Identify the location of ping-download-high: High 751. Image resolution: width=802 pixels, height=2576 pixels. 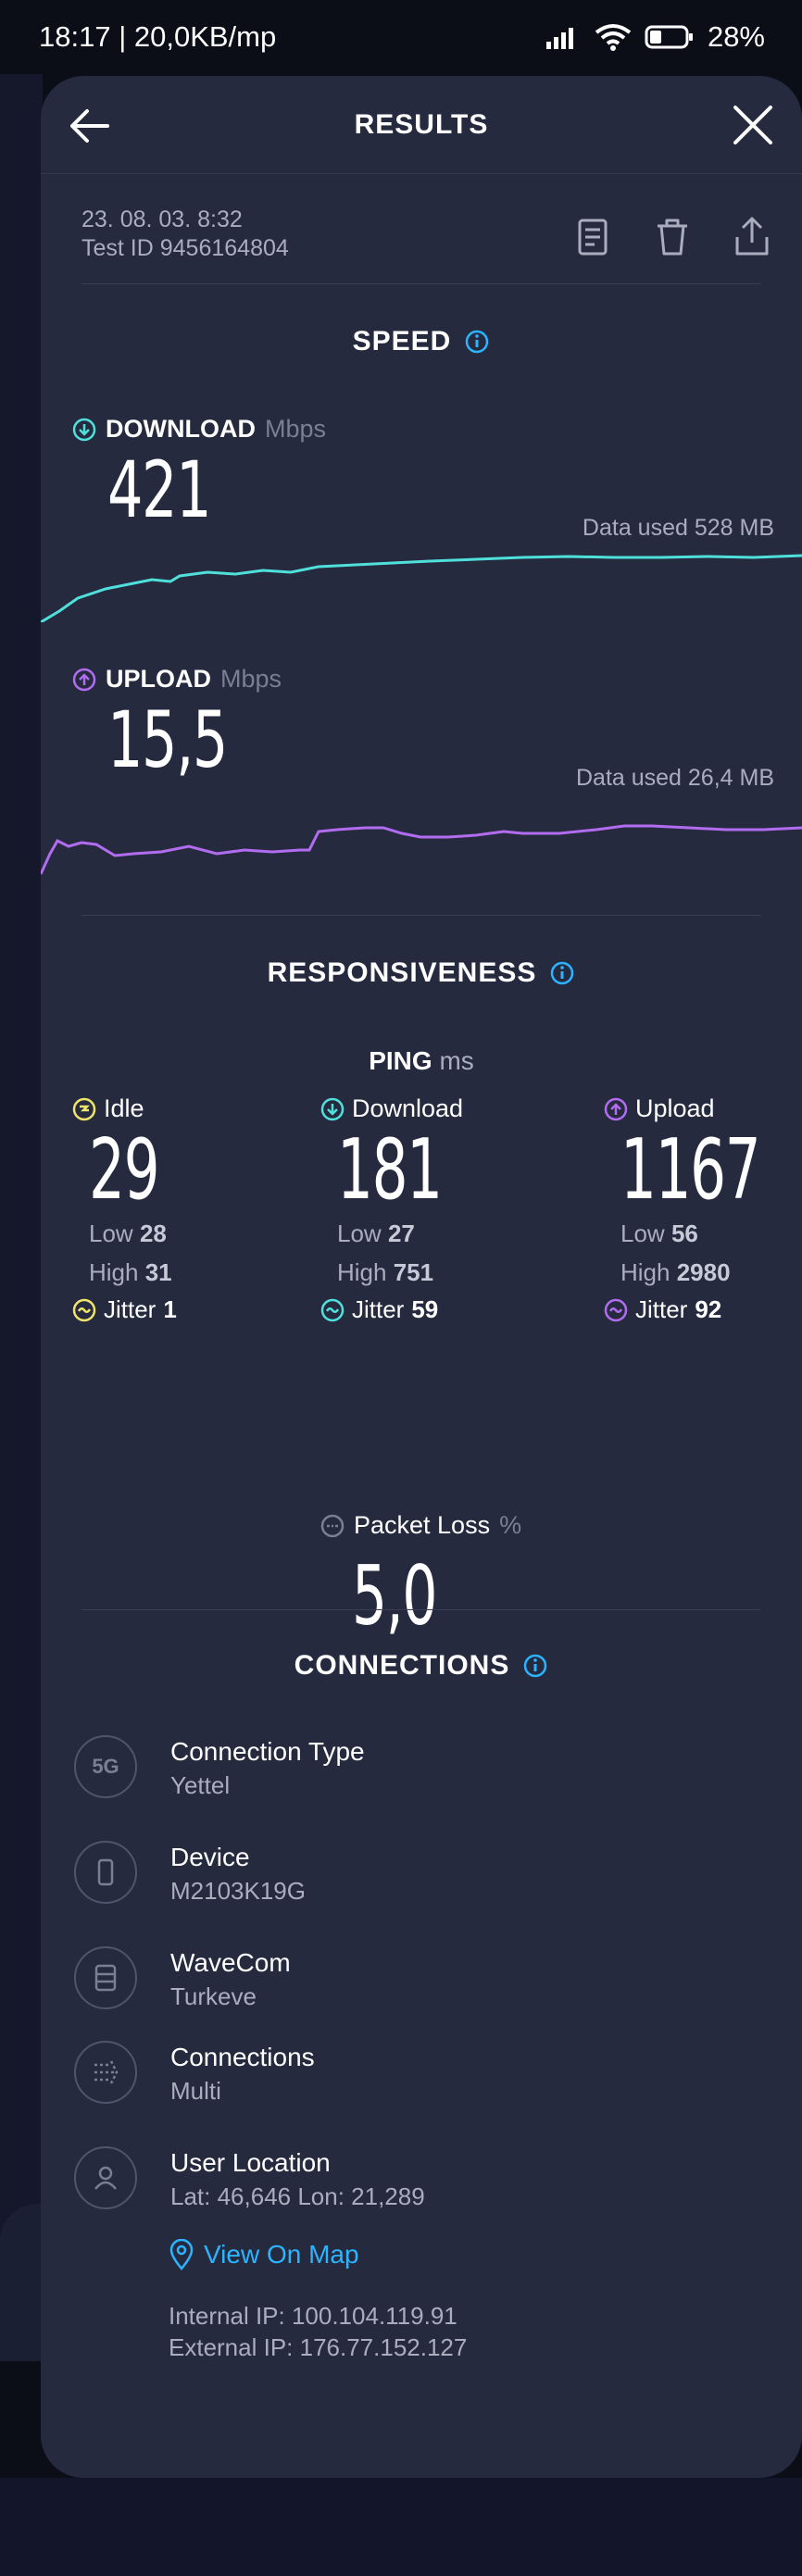
(414, 1273).